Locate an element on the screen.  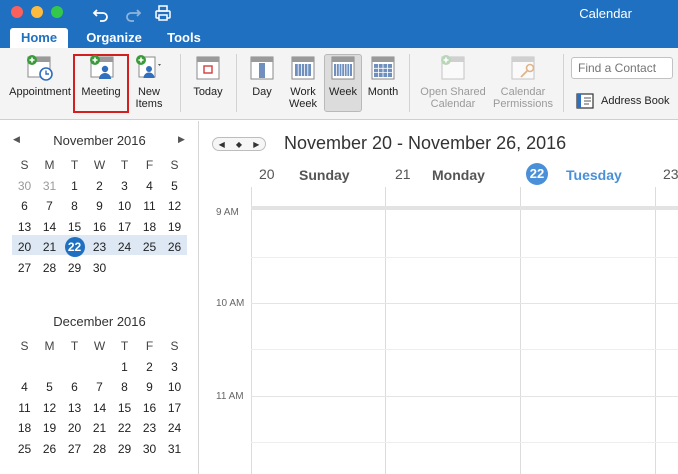
tab-tools: Tools is located at coordinates (184, 38).